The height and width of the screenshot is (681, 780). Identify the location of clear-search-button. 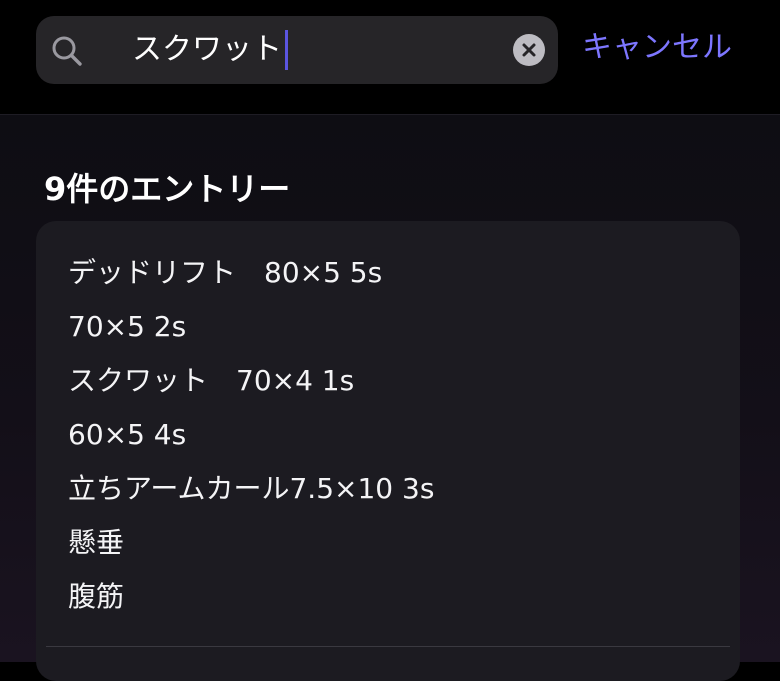
(529, 50).